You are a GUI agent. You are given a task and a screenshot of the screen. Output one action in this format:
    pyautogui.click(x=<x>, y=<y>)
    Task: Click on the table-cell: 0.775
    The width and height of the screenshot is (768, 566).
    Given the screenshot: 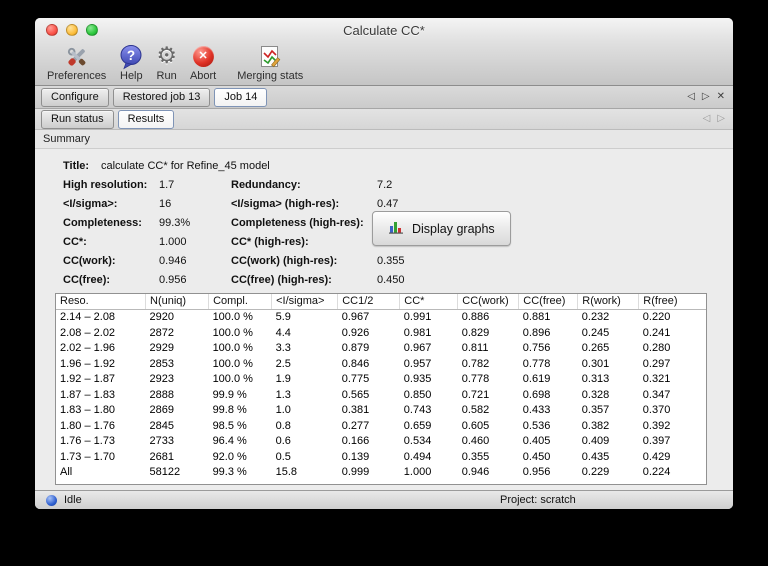 What is the action you would take?
    pyautogui.click(x=355, y=379)
    